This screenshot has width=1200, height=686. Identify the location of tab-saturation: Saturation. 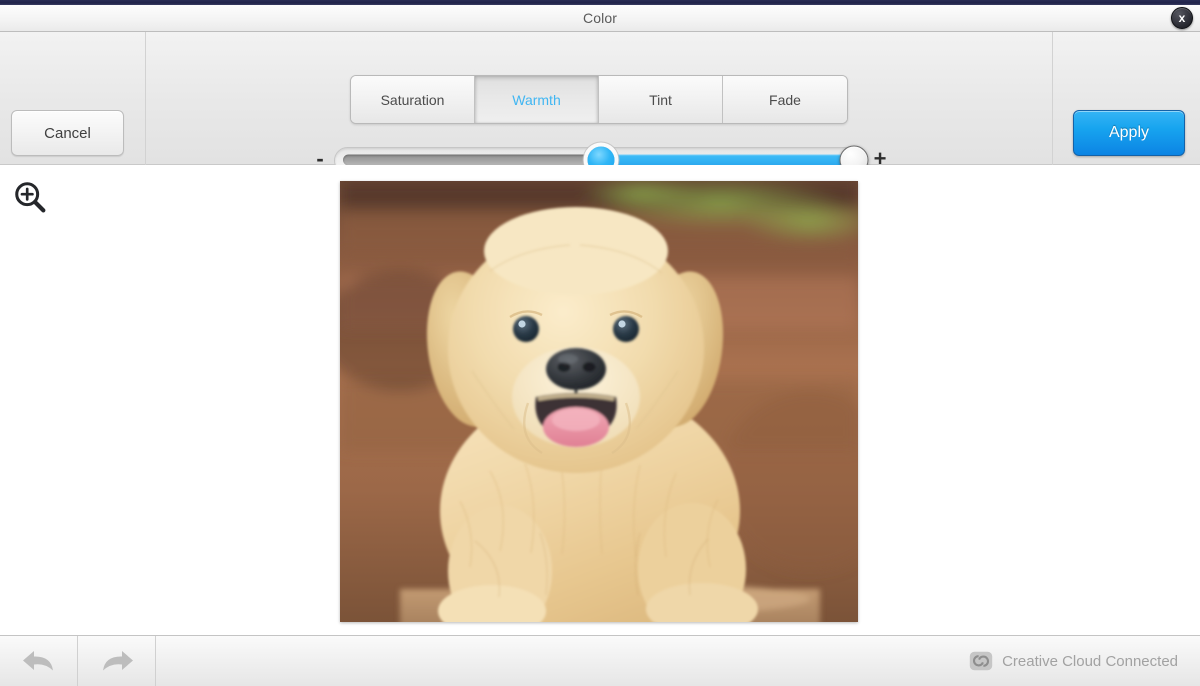
(413, 99).